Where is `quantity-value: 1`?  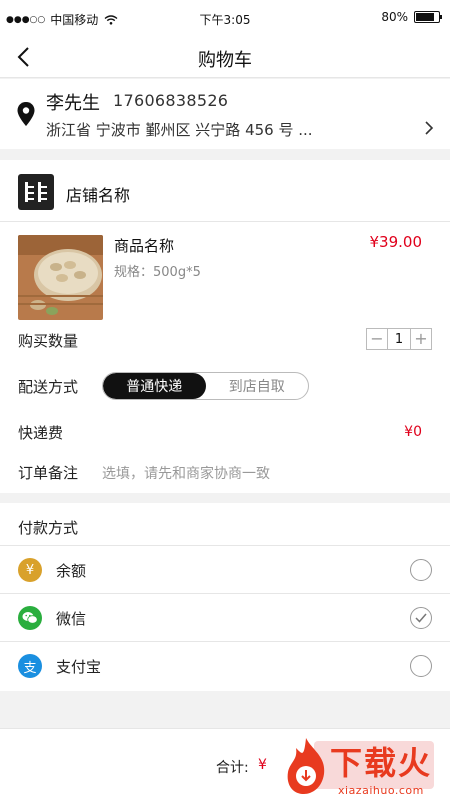 quantity-value: 1 is located at coordinates (399, 339).